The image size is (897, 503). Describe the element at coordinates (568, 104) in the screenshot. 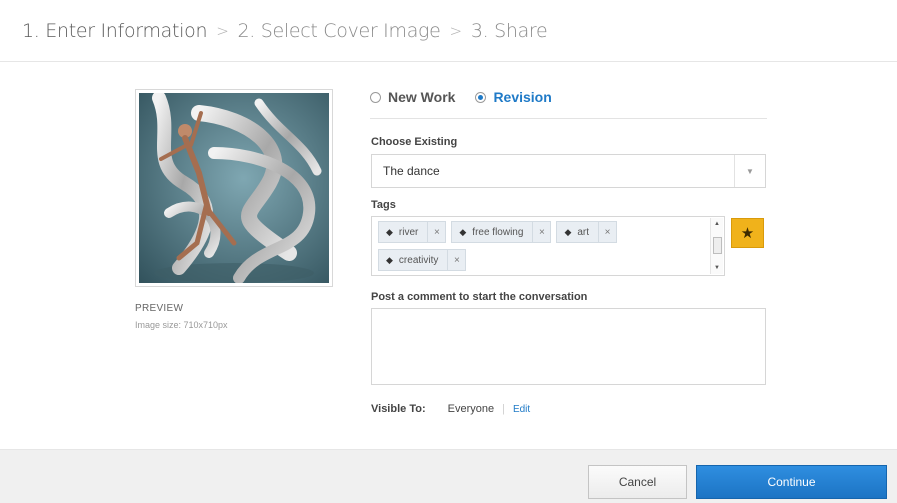

I see `work-type-radio-group: New Work Revision` at that location.